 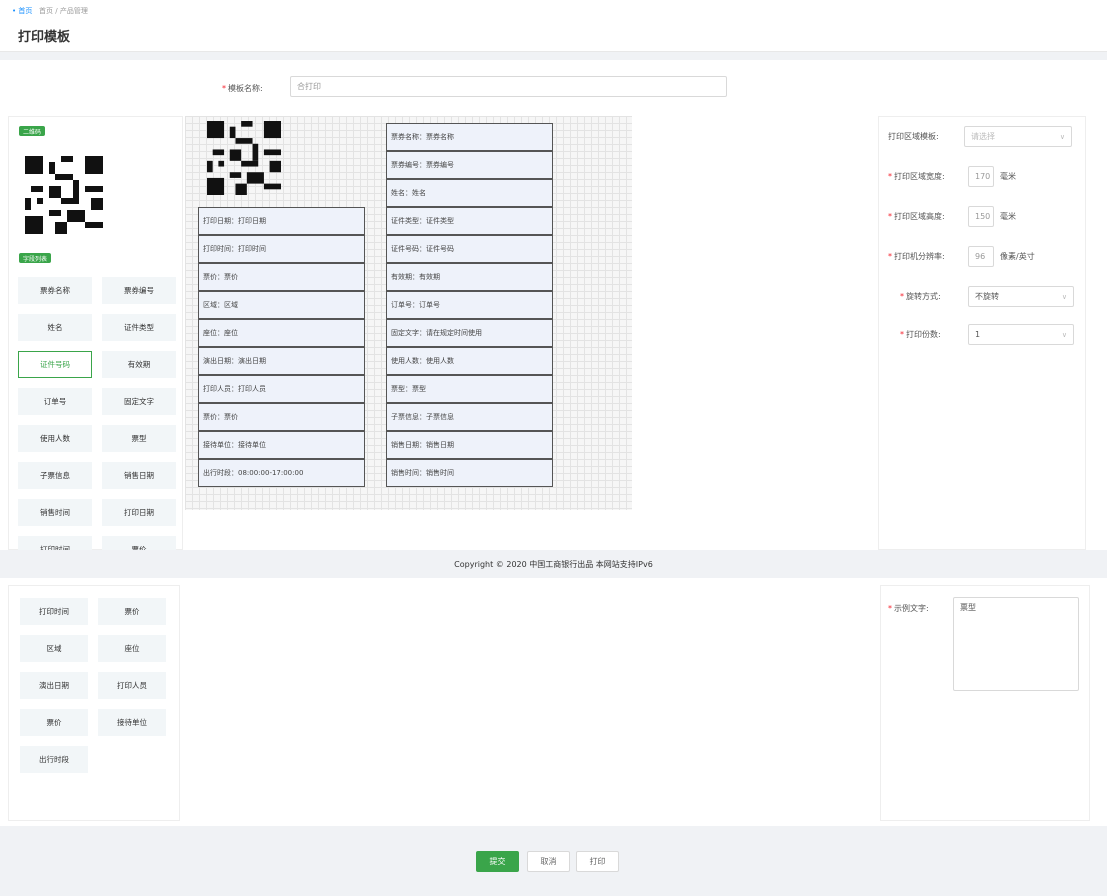 What do you see at coordinates (981, 176) in the screenshot?
I see `area-width-input: 170` at bounding box center [981, 176].